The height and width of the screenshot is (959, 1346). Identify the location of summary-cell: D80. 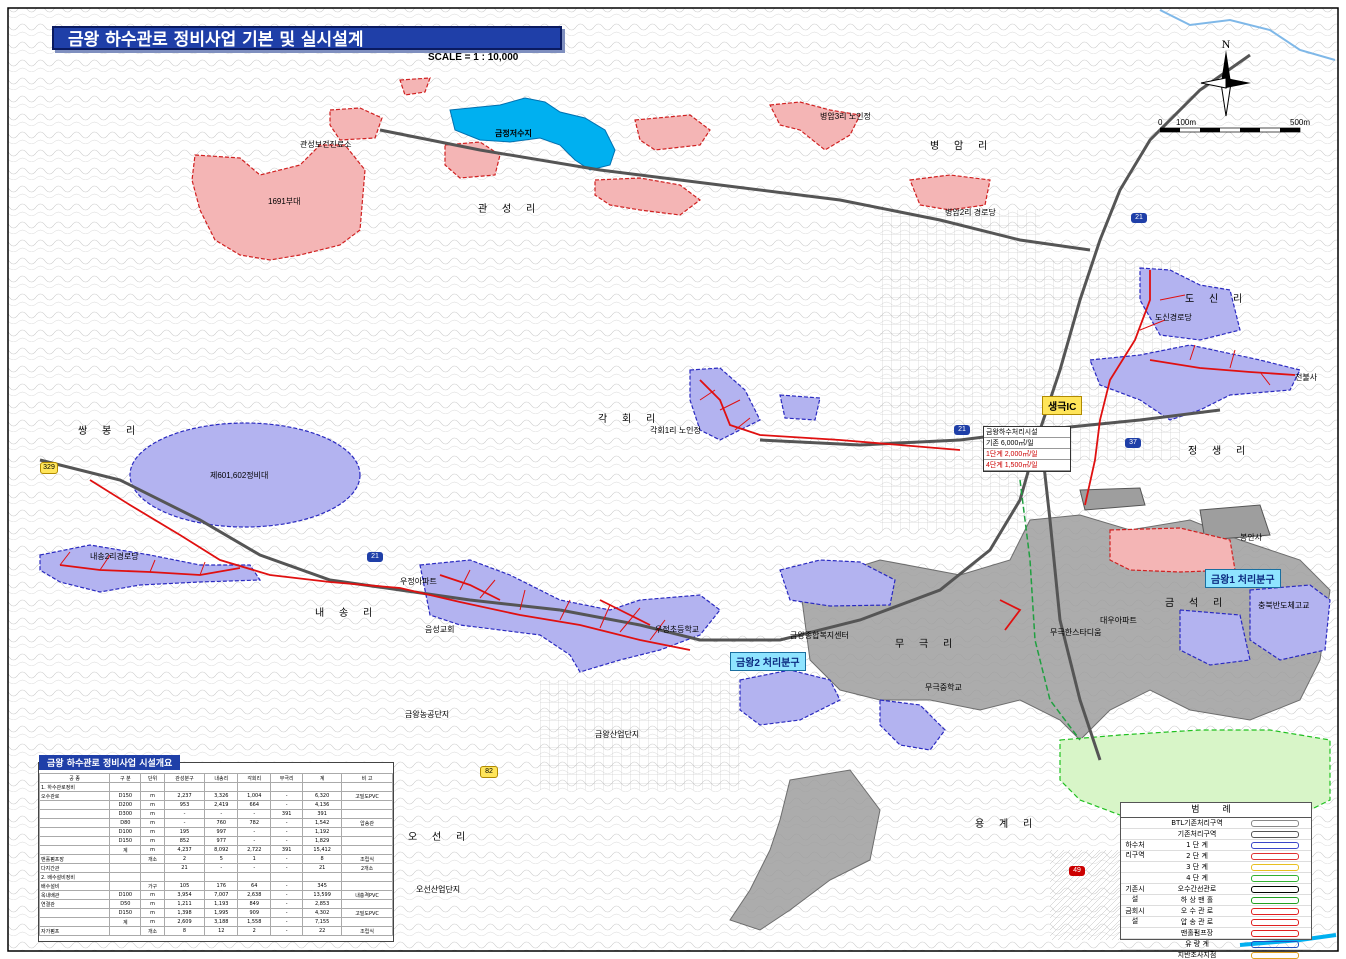
(125, 823).